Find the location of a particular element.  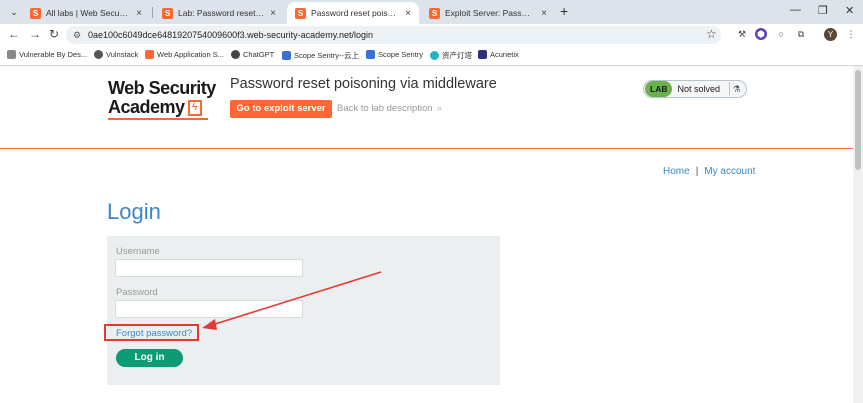

bookmark-label: 资产灯塔 is located at coordinates (457, 55).